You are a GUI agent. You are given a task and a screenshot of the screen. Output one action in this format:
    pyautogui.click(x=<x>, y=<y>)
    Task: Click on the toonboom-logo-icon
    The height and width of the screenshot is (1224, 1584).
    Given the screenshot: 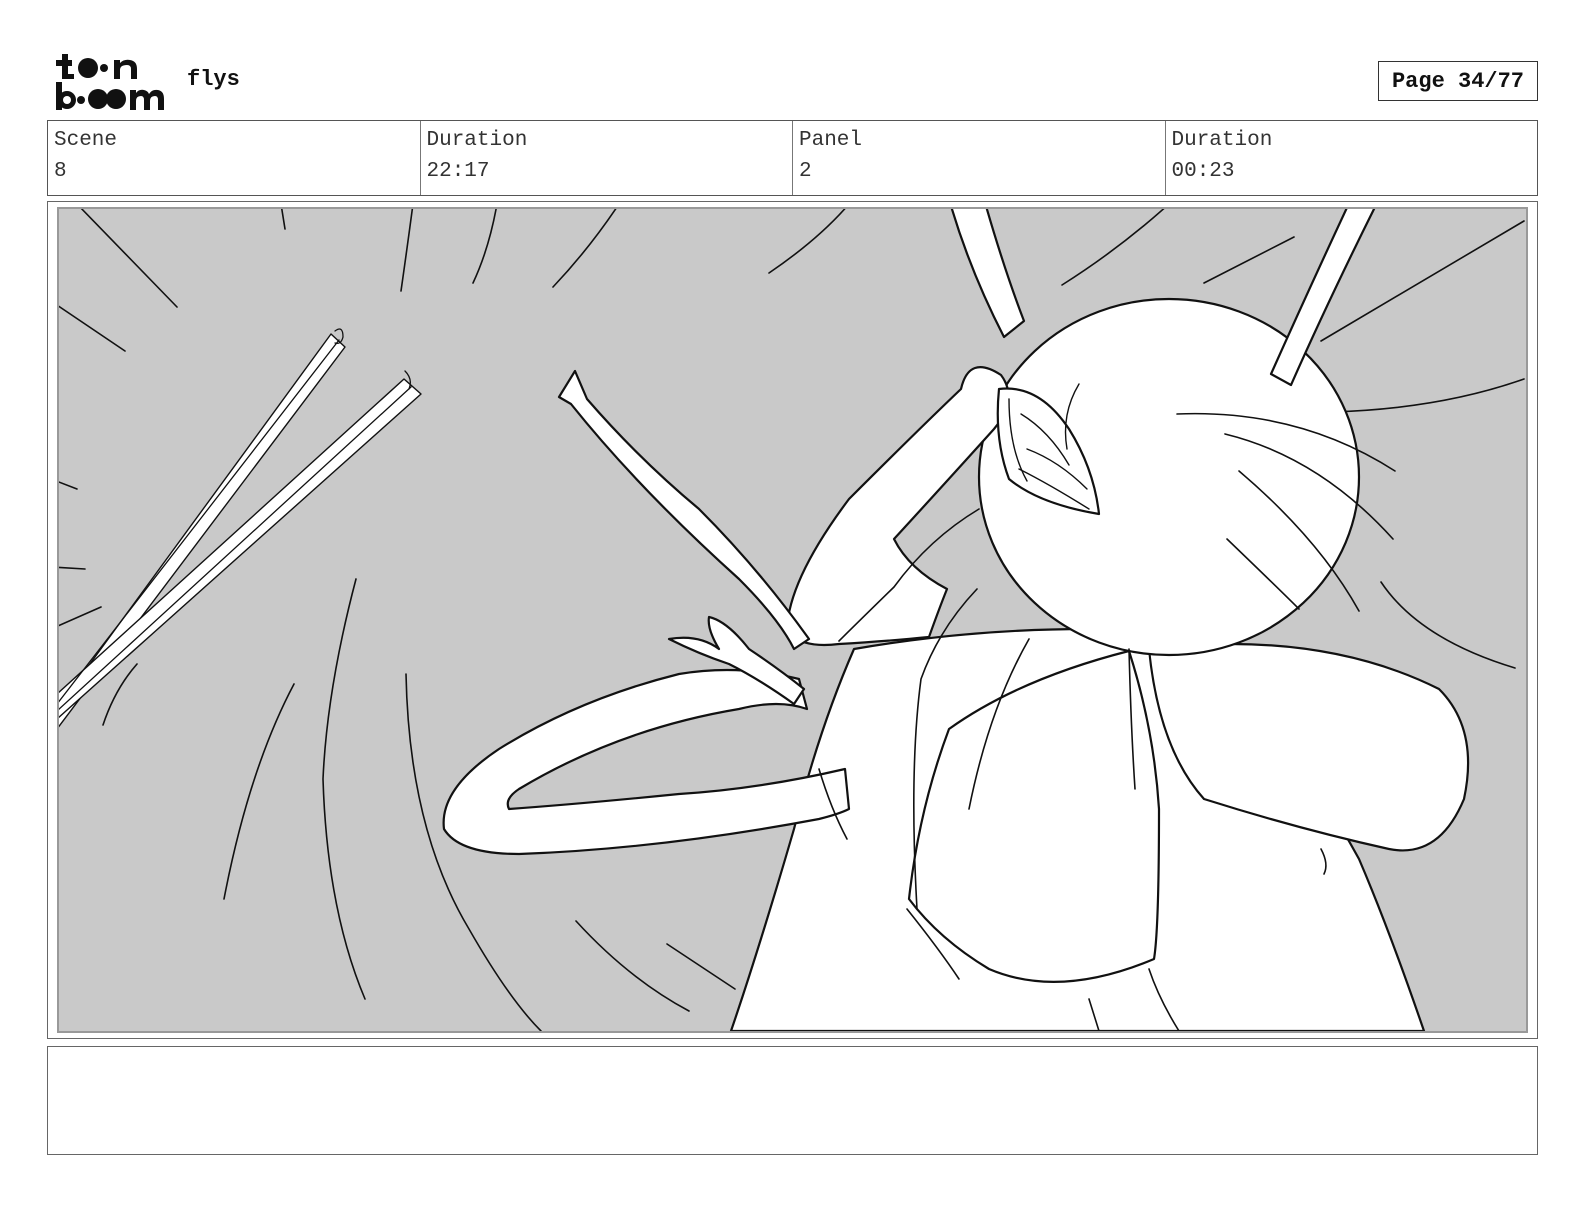 What is the action you would take?
    pyautogui.click(x=108, y=81)
    